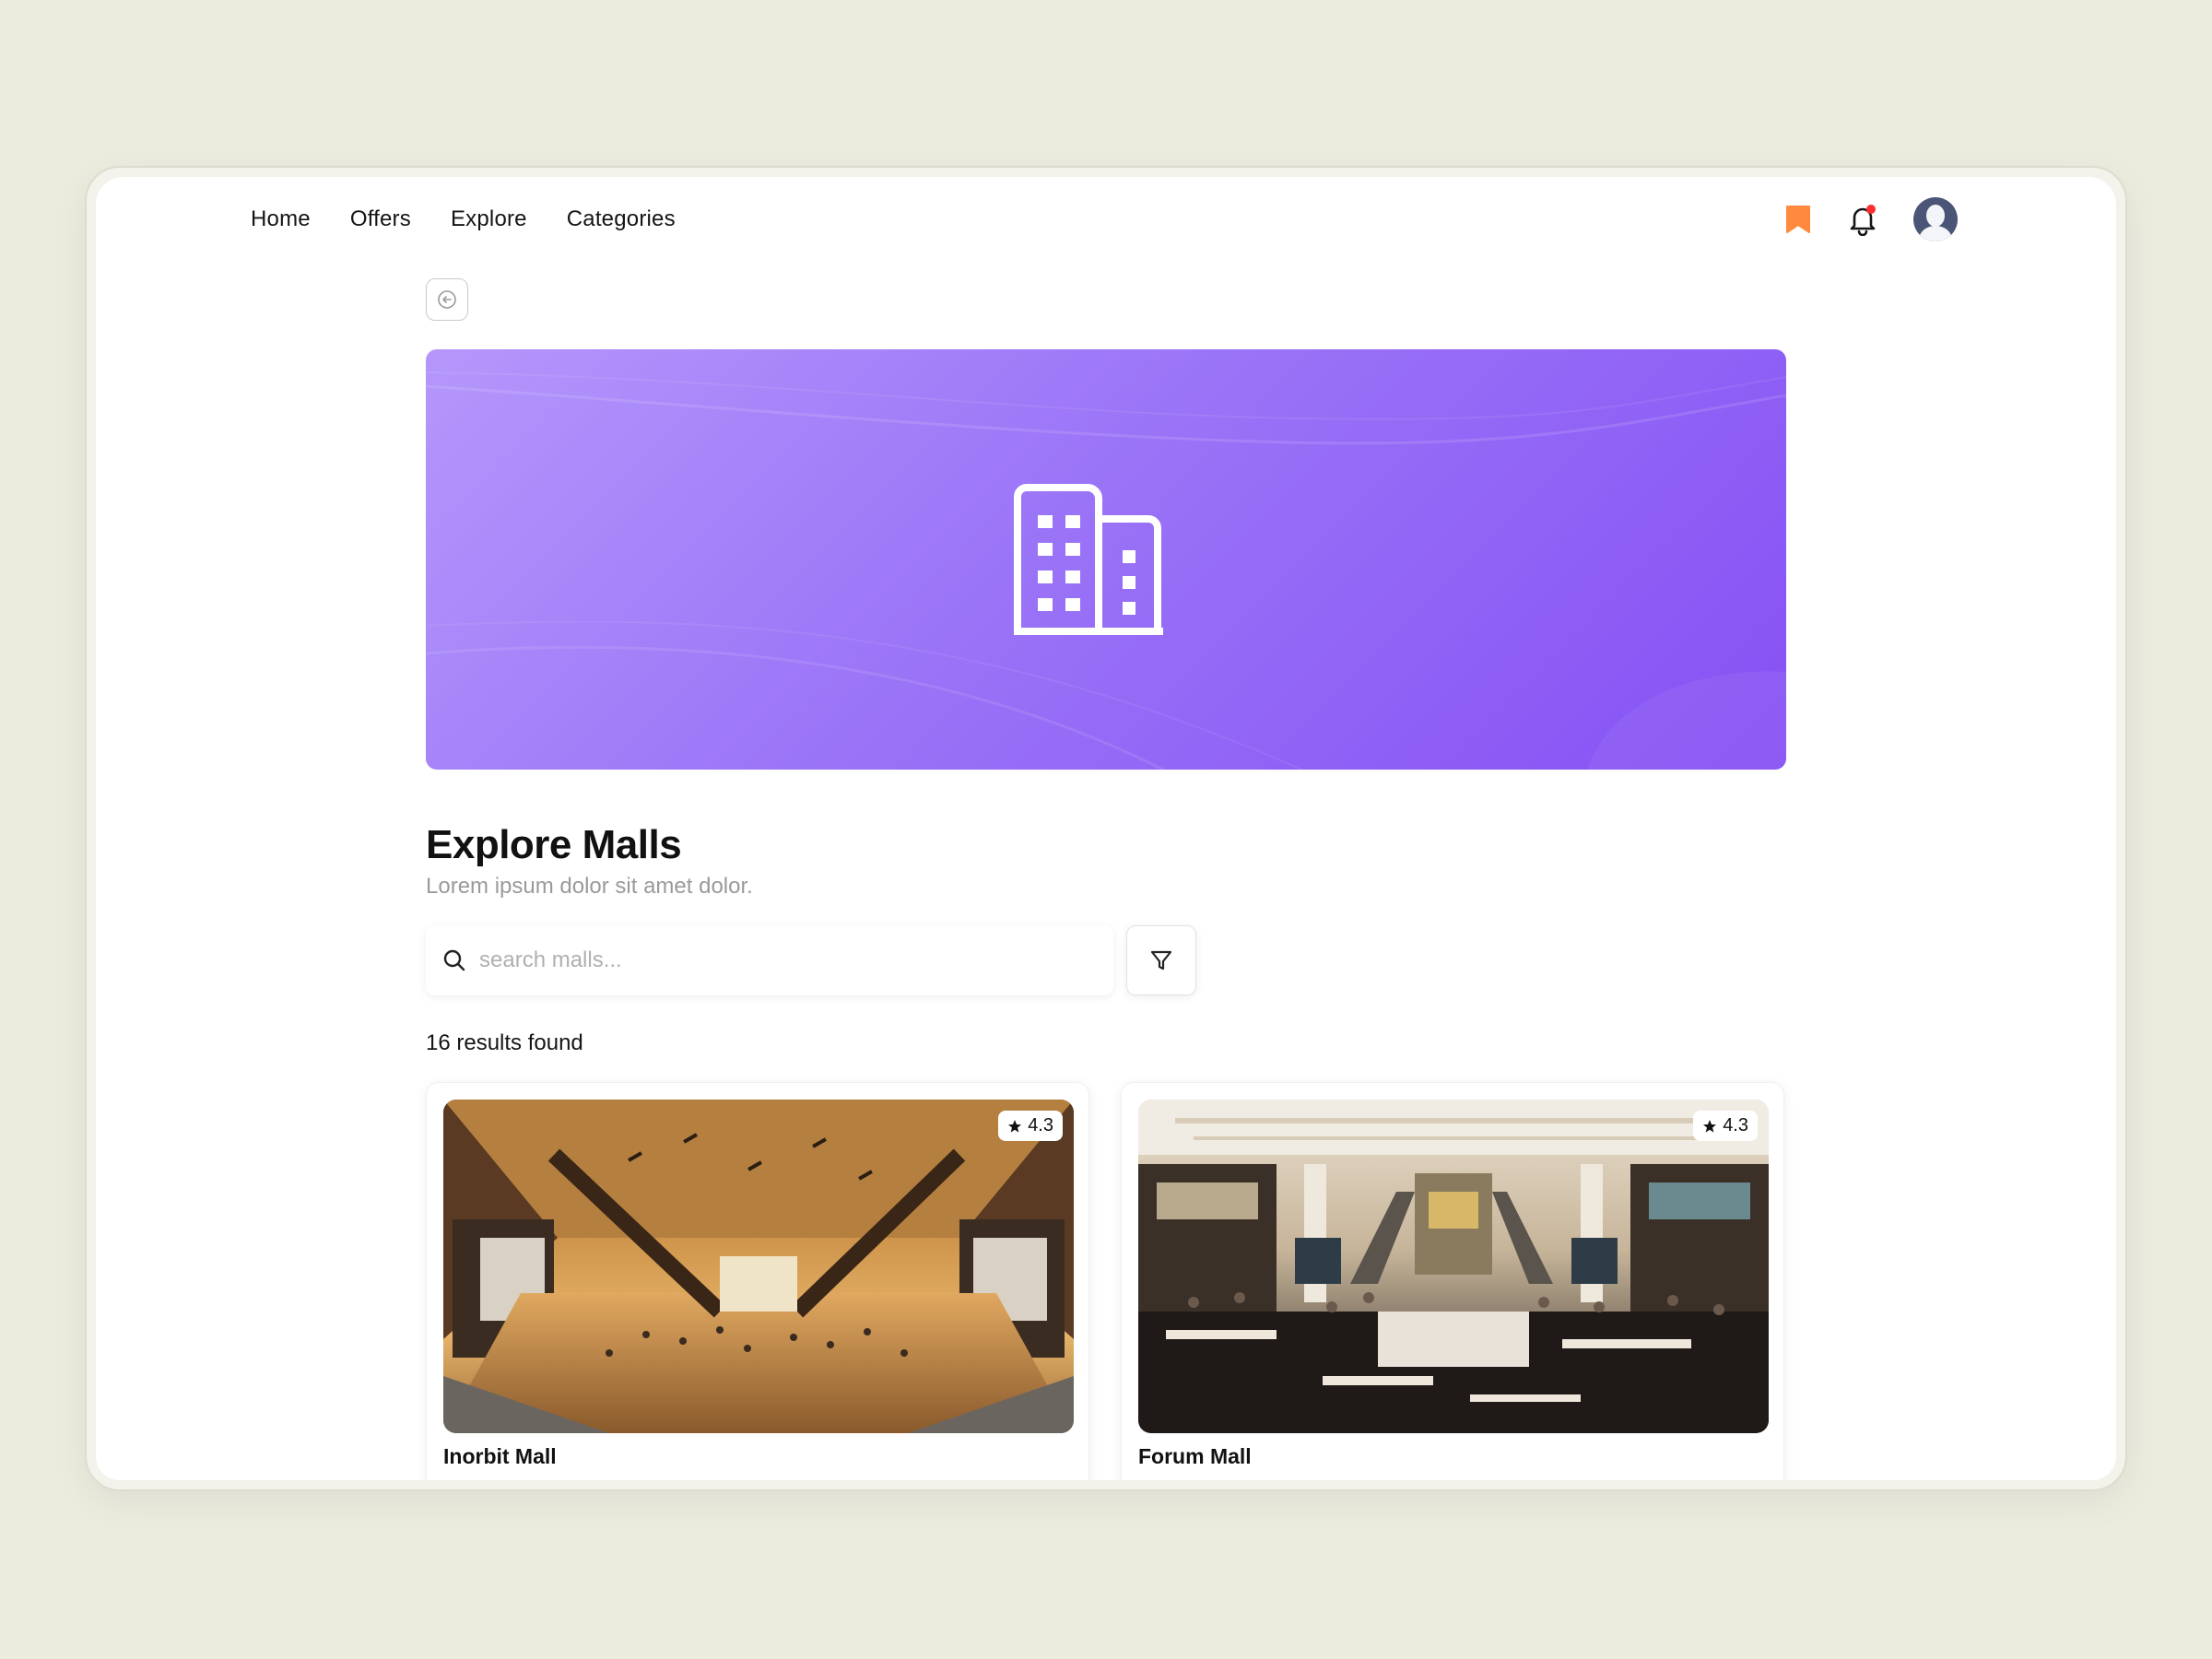 This screenshot has height=1659, width=2212. Describe the element at coordinates (380, 219) in the screenshot. I see `nav-offers: Offers` at that location.